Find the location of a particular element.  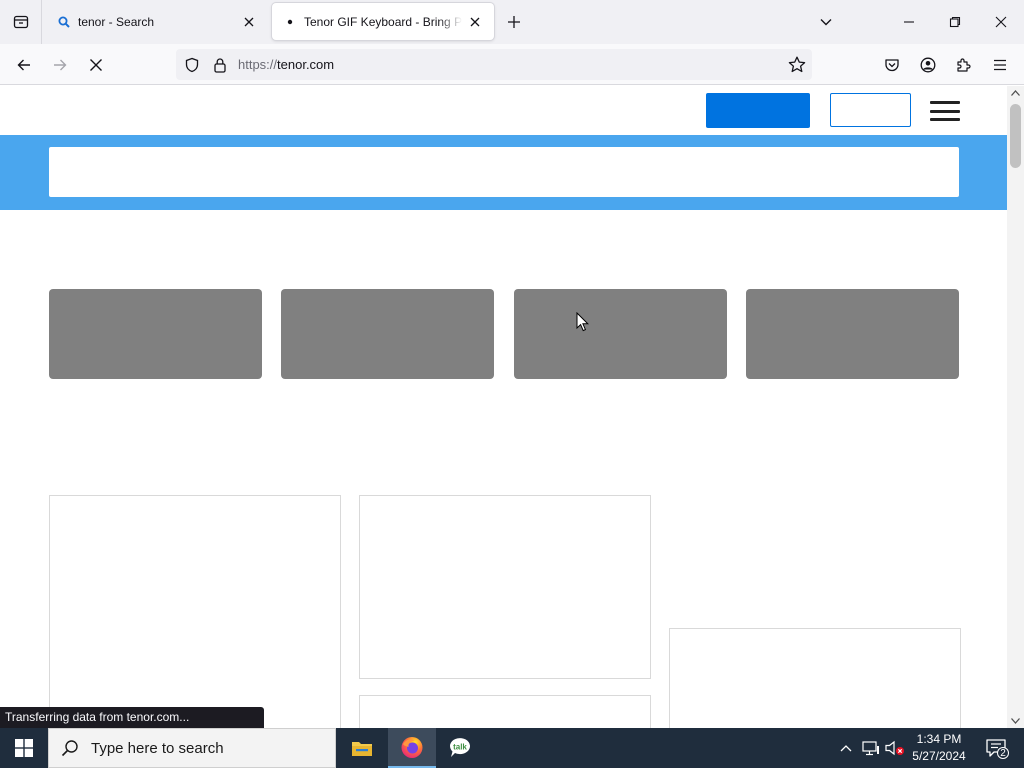

navigation-toolbar: https://tenor.com is located at coordinates (512, 64).